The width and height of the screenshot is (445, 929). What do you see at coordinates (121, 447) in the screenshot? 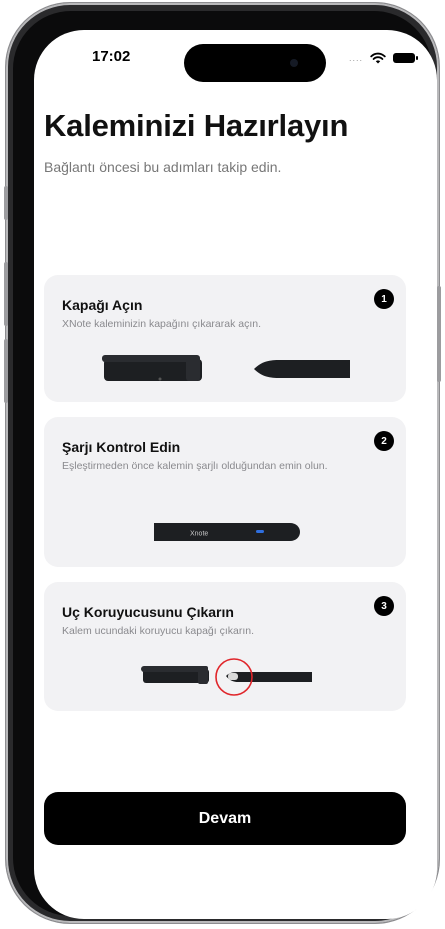
I see `step-title: Şarjı Kontrol Edin` at bounding box center [121, 447].